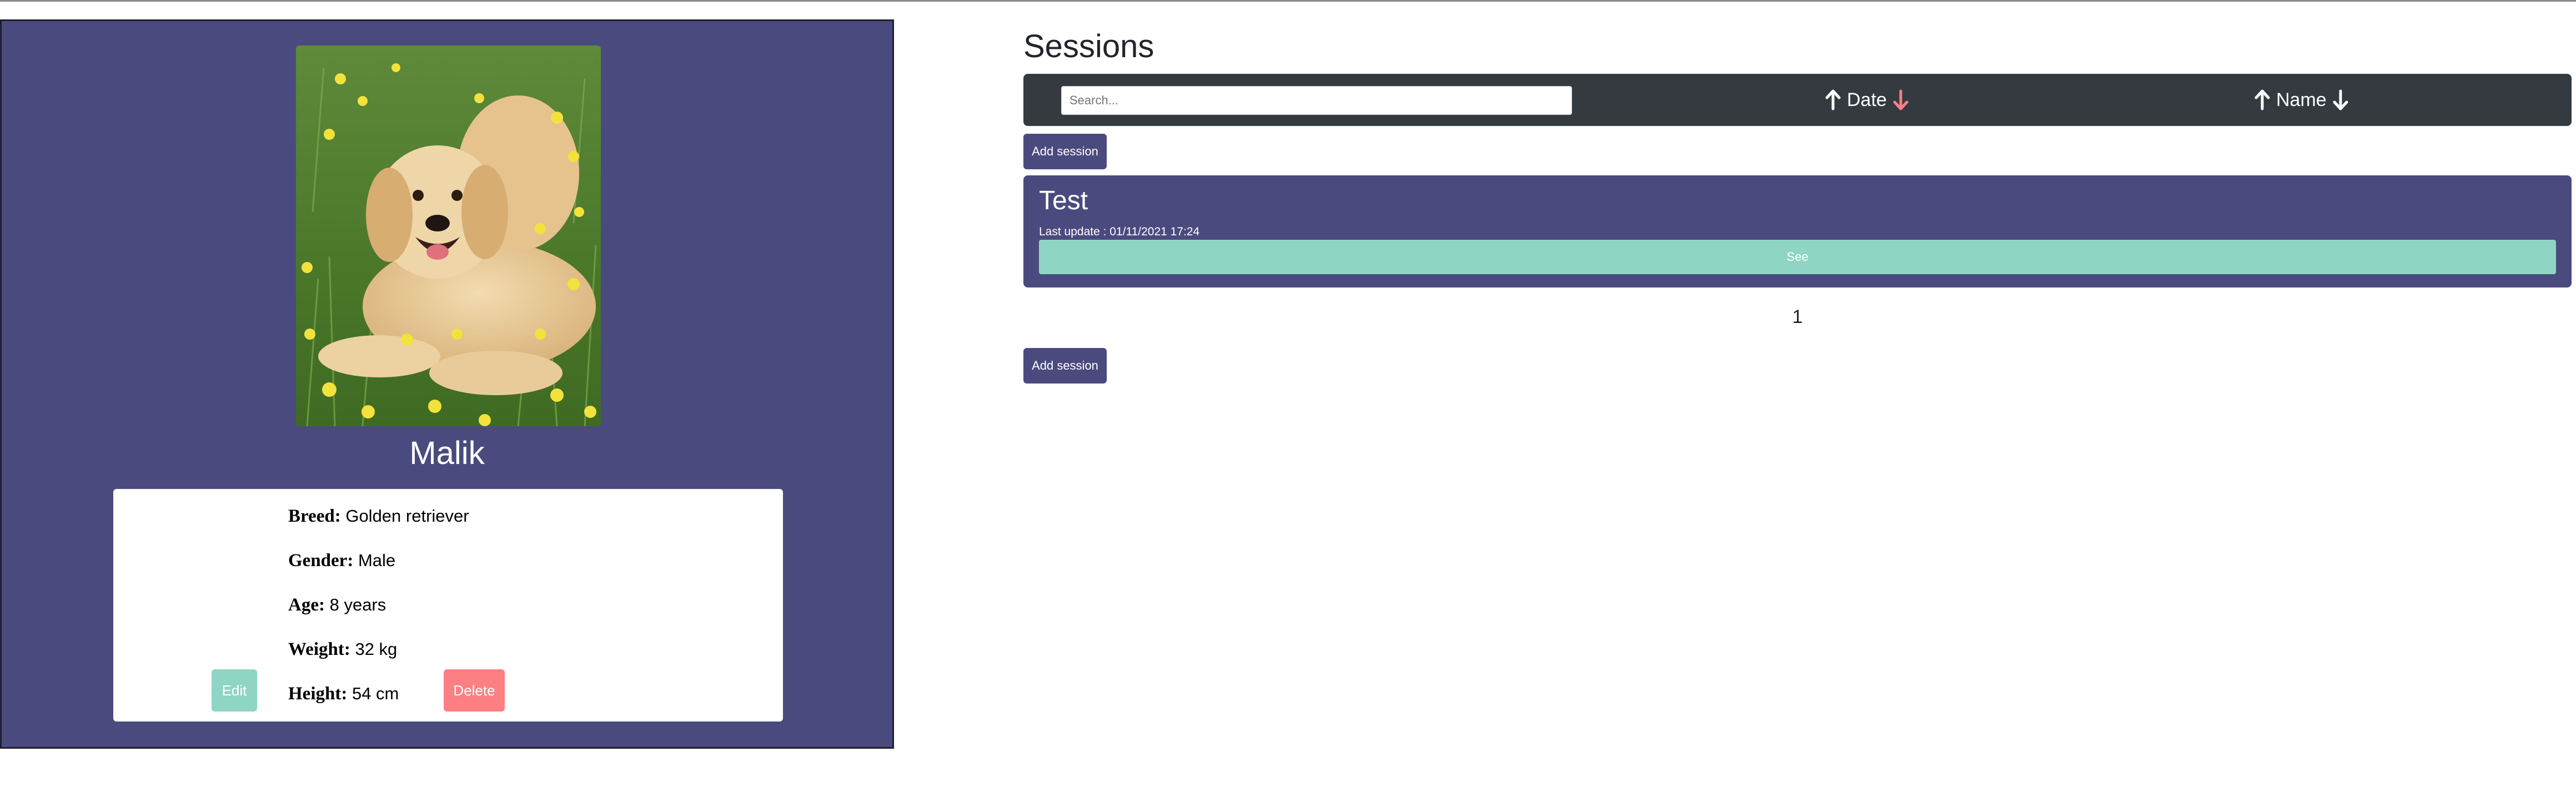 The image size is (2576, 787). I want to click on weight-value: 32 kg, so click(376, 649).